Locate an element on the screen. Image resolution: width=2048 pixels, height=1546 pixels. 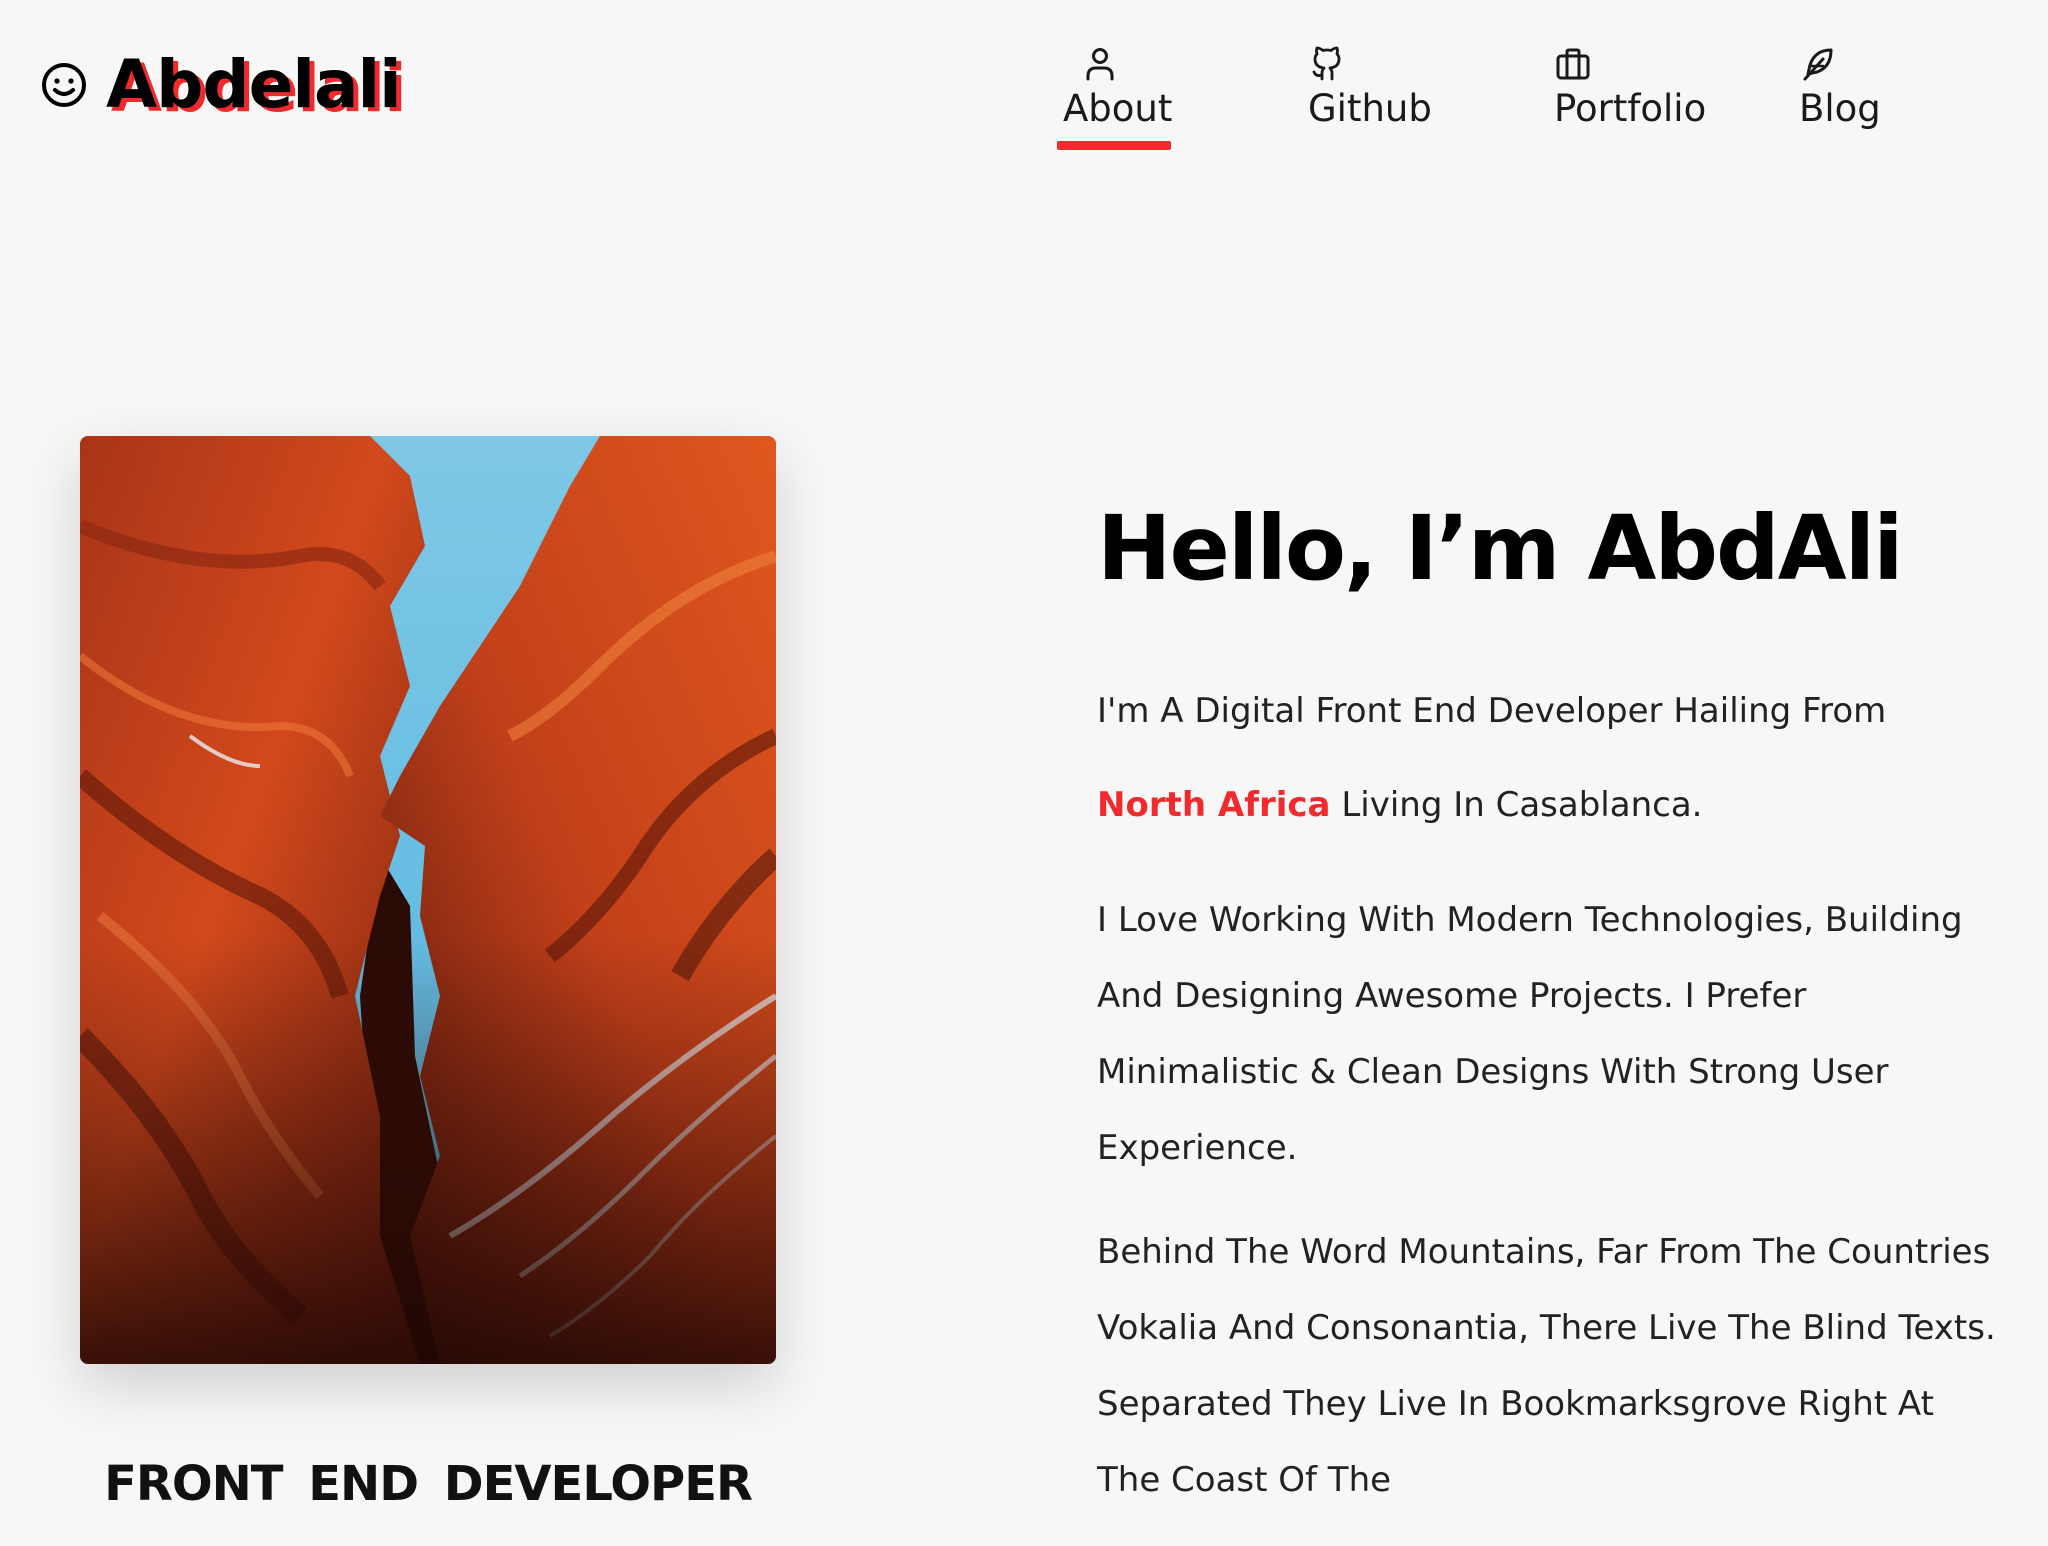
github-icon is located at coordinates (1326, 63).